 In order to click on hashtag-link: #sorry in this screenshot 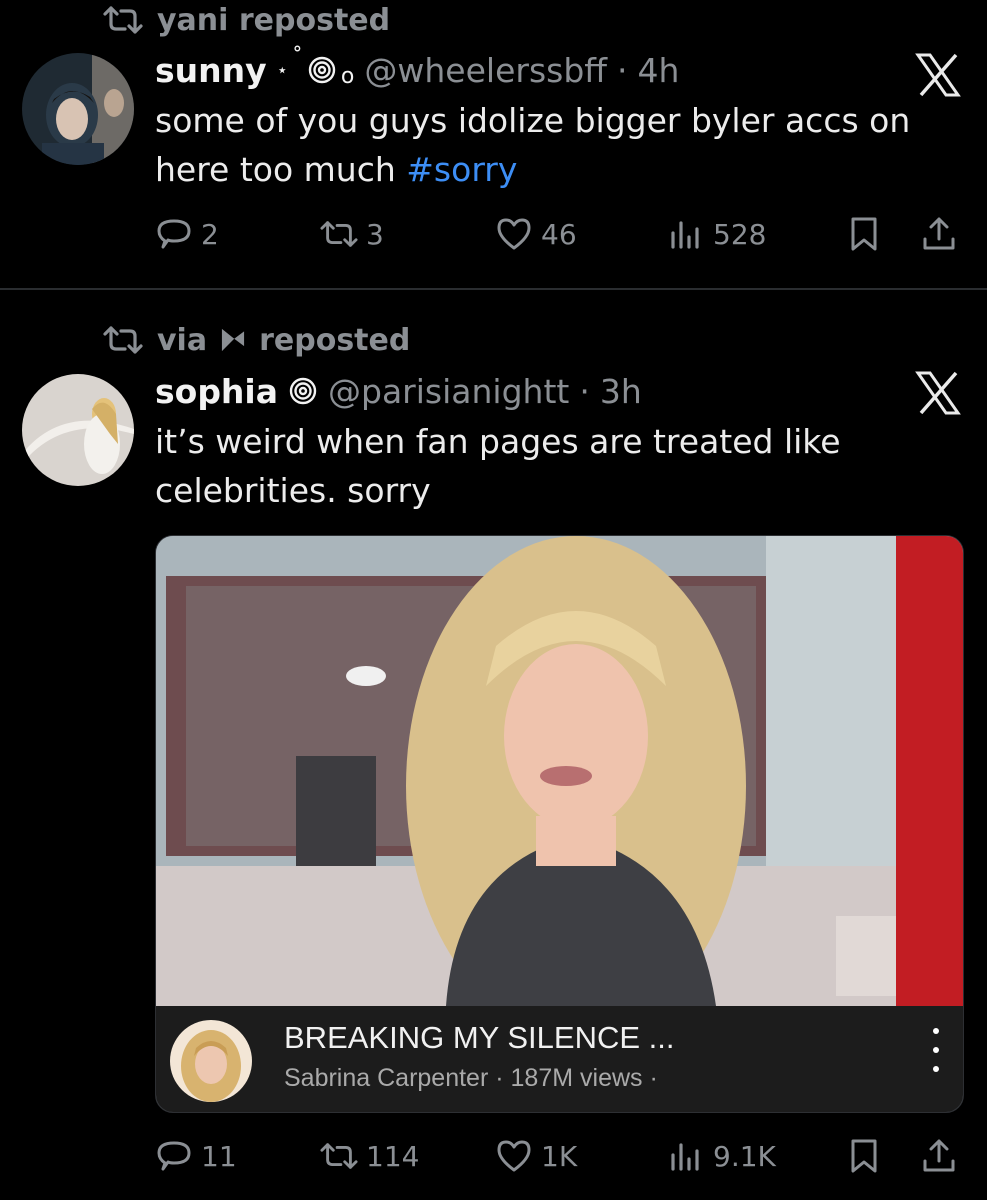, I will do `click(461, 169)`.